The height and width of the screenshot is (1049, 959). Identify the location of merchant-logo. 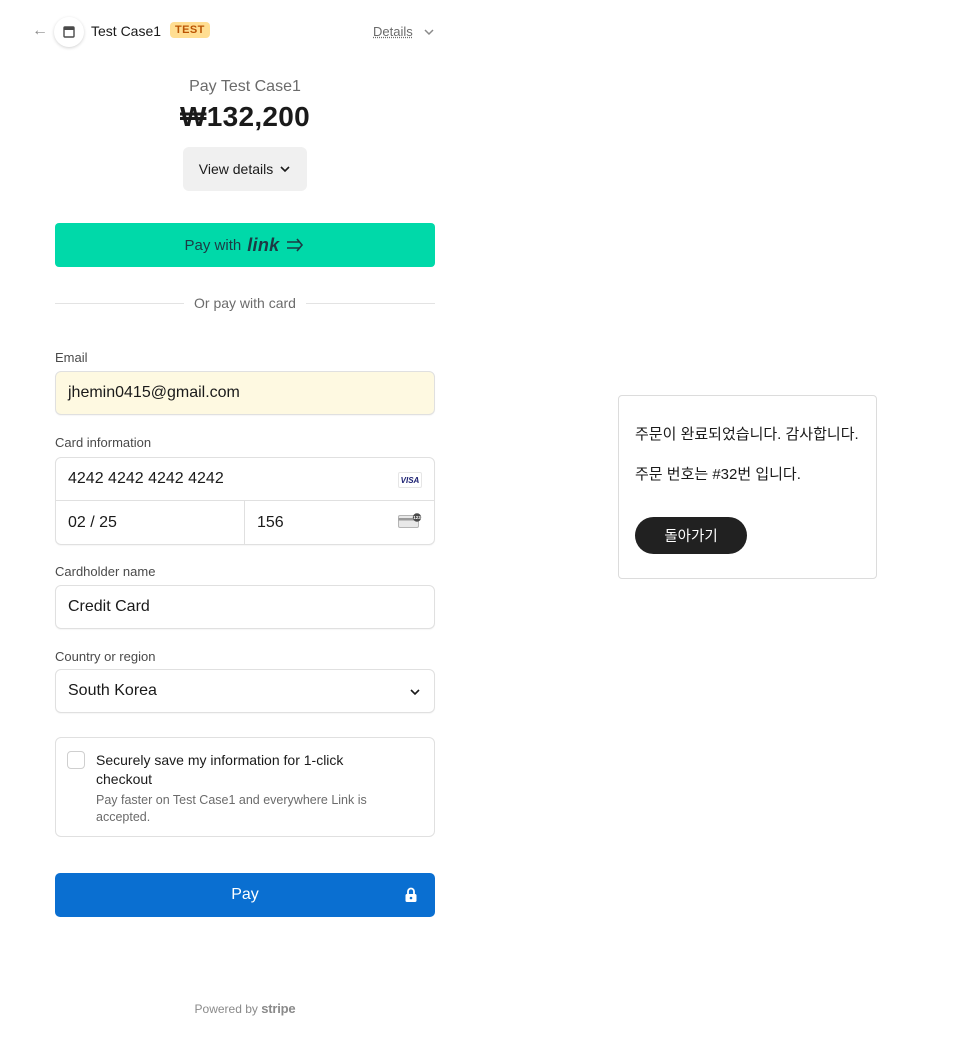
(69, 32).